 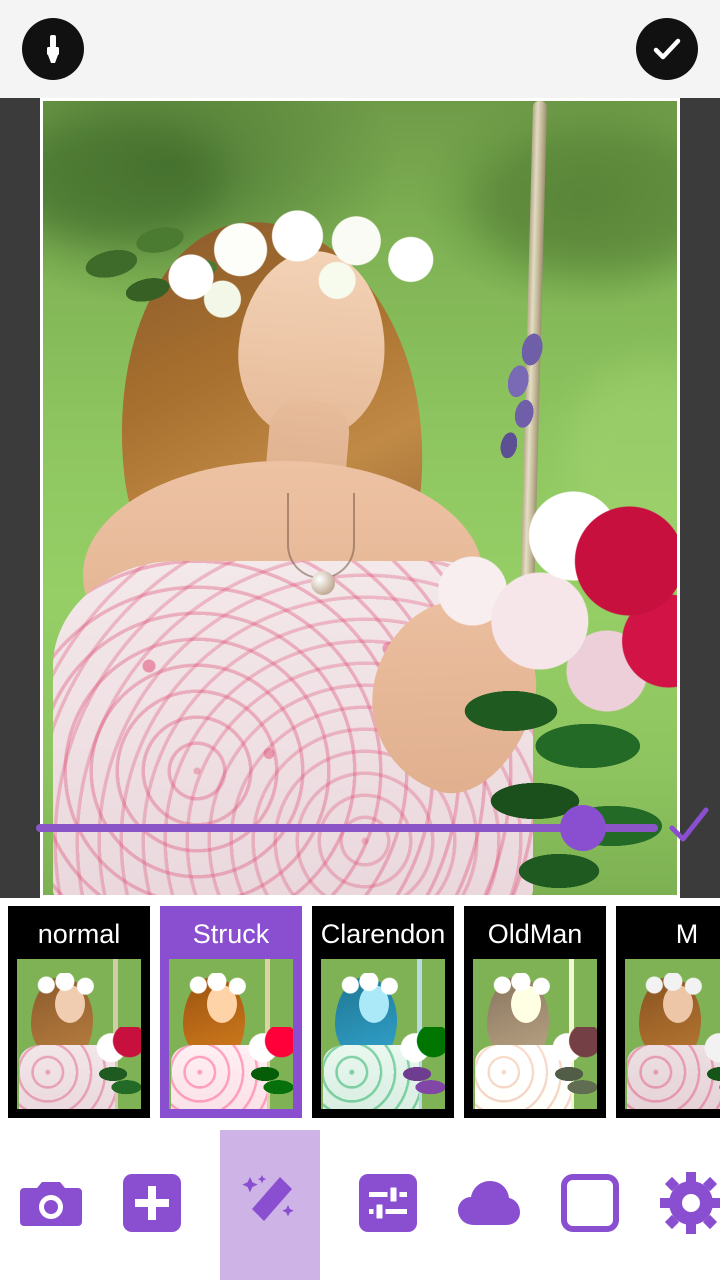 I want to click on frame-button, so click(x=590, y=1205).